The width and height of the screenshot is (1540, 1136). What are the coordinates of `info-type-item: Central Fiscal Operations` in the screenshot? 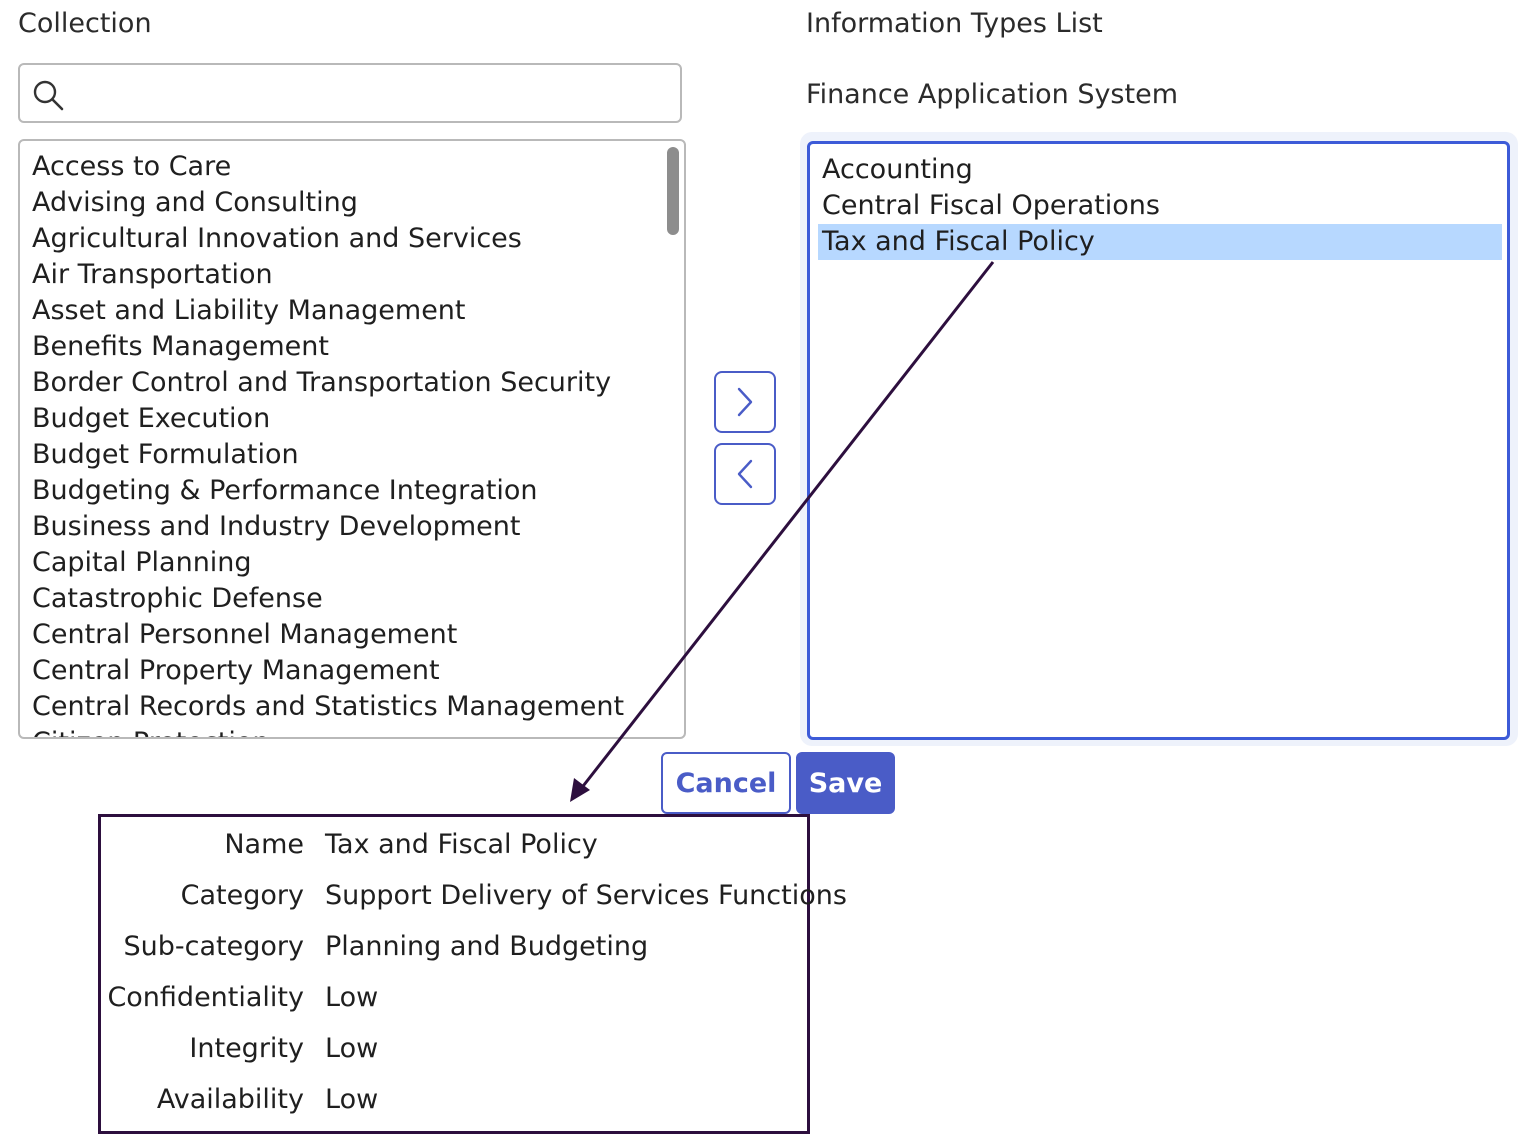 It's located at (1160, 206).